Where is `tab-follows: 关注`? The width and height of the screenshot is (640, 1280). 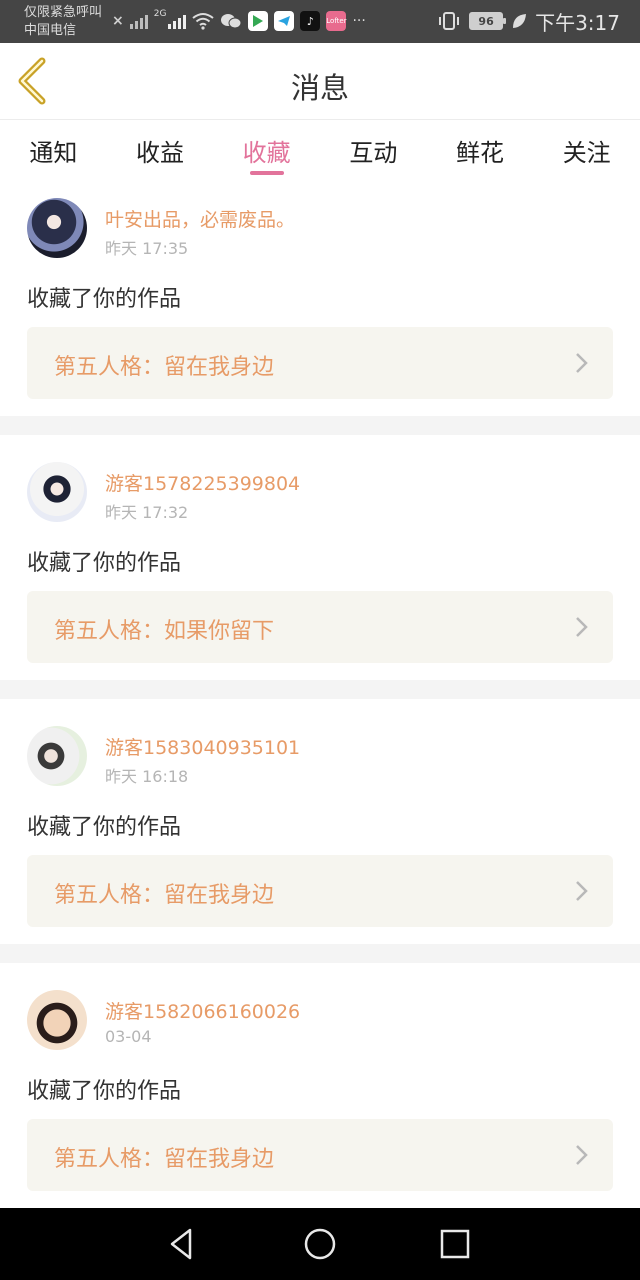
tab-follows: 关注 is located at coordinates (586, 151).